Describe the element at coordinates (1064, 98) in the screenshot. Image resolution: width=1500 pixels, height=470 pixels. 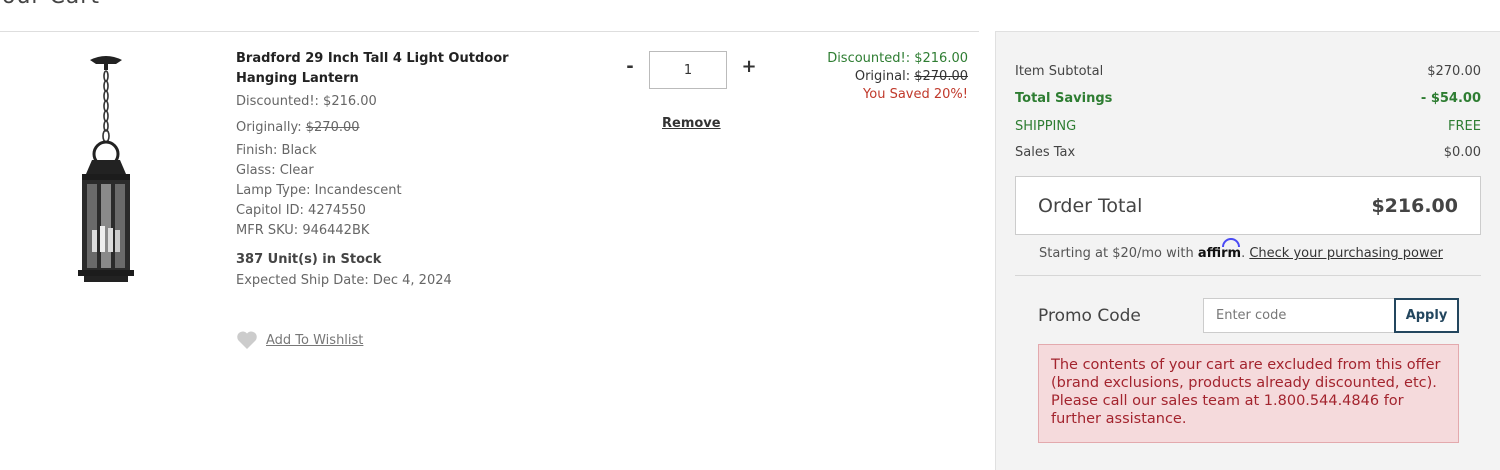
I see `total-savings-label: Total Savings` at that location.